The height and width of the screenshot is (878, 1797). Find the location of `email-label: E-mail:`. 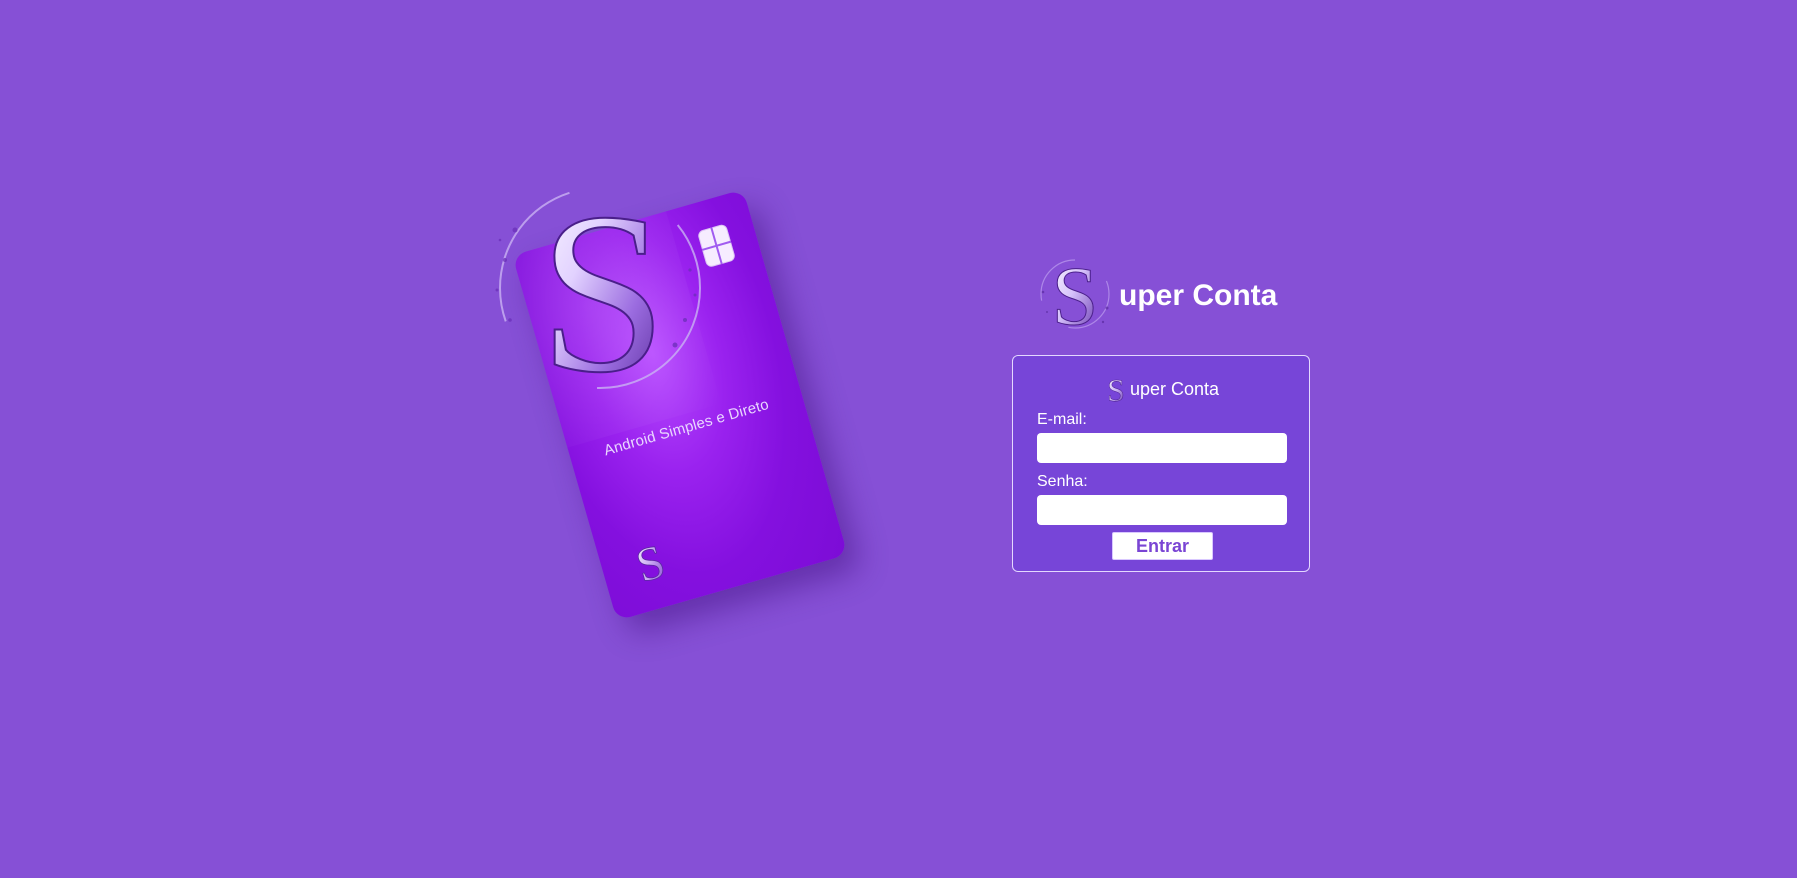

email-label: E-mail: is located at coordinates (1062, 419).